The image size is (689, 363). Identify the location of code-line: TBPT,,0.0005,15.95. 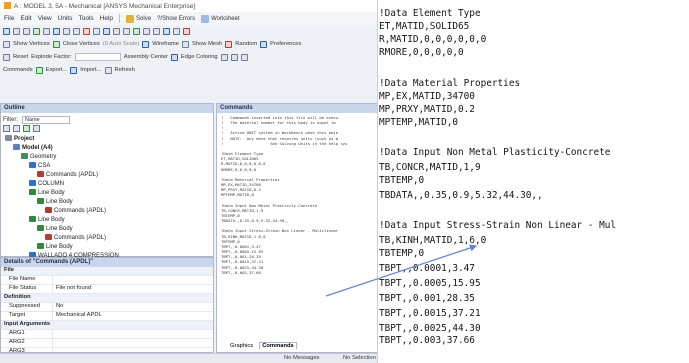
(430, 283).